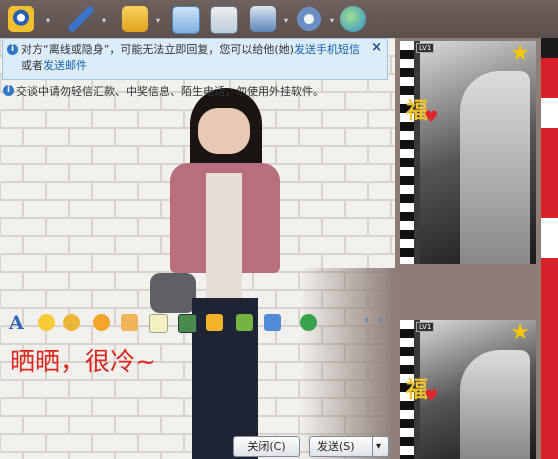 The height and width of the screenshot is (459, 558). Describe the element at coordinates (327, 49) in the screenshot. I see `send-sms-link: 发送手机短信` at that location.